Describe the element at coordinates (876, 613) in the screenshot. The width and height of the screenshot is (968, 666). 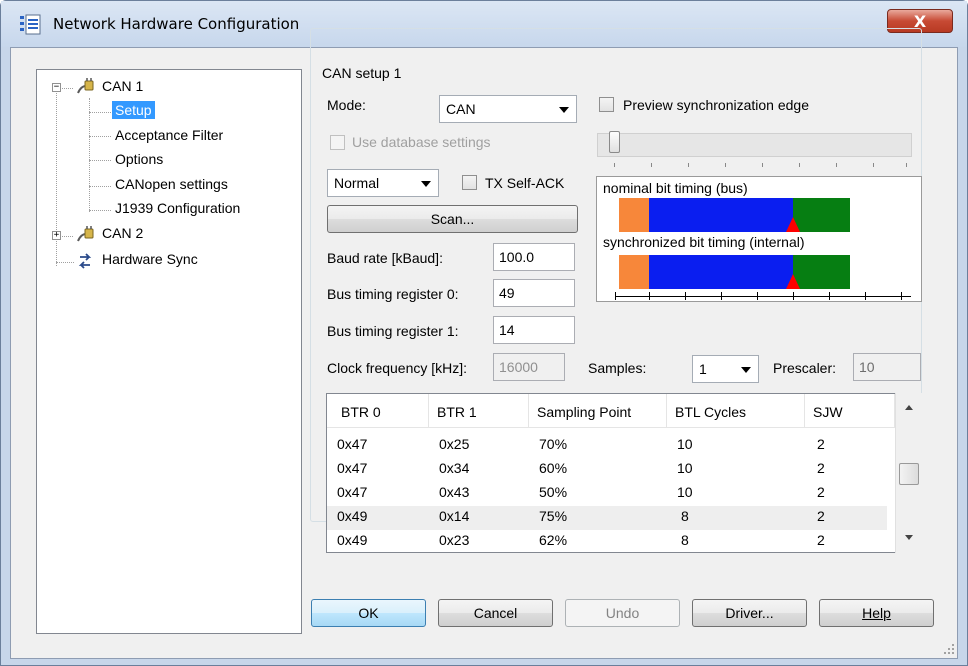
I see `help-button: Help` at that location.